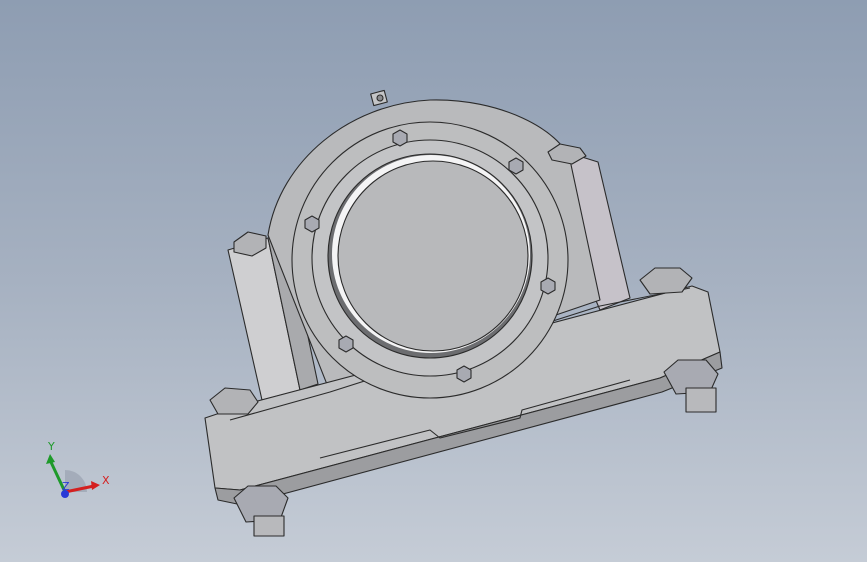 The width and height of the screenshot is (867, 562). I want to click on foot-stud-left, so click(261, 511).